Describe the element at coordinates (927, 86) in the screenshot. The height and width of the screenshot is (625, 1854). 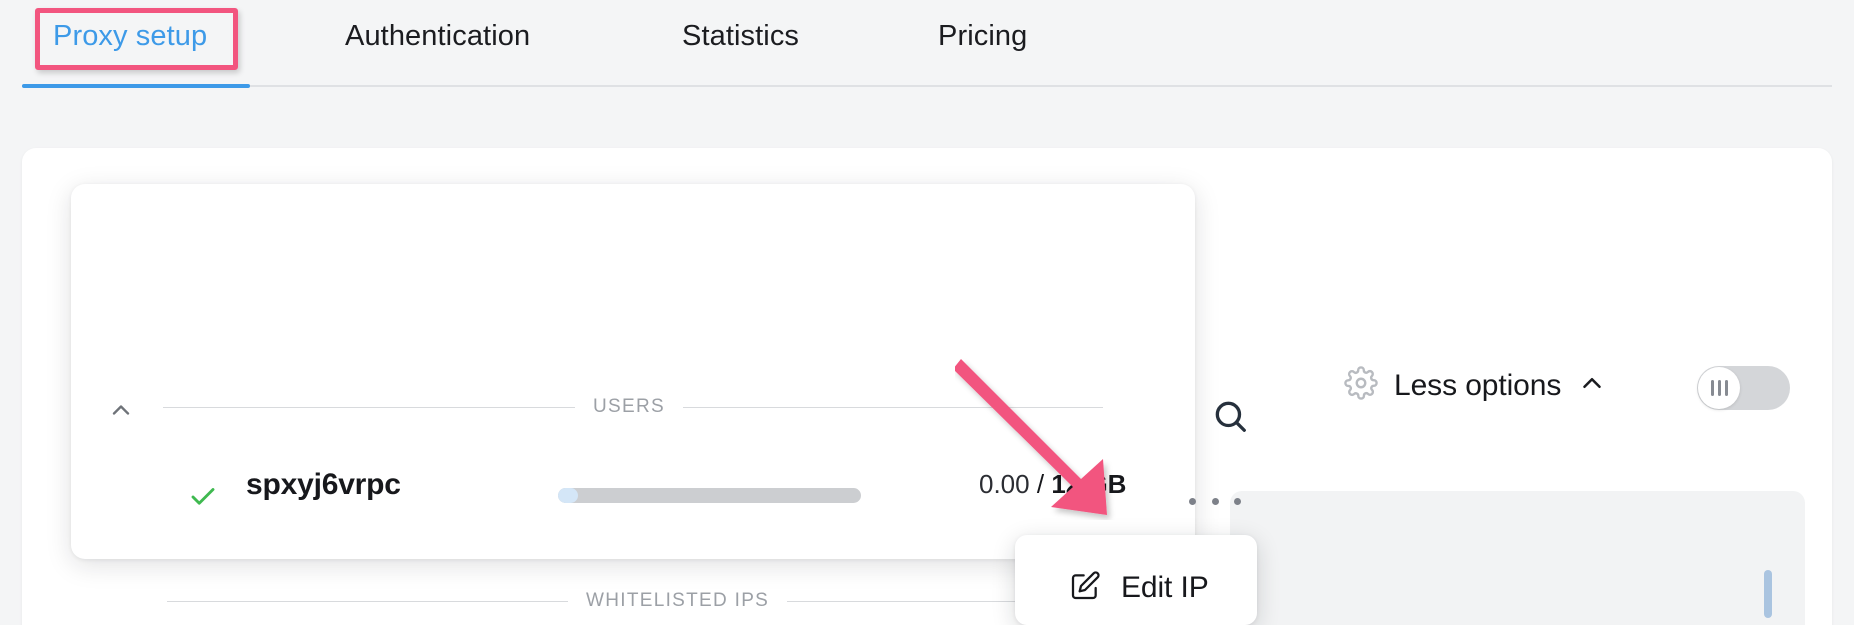
I see `tab-bar-divider` at that location.